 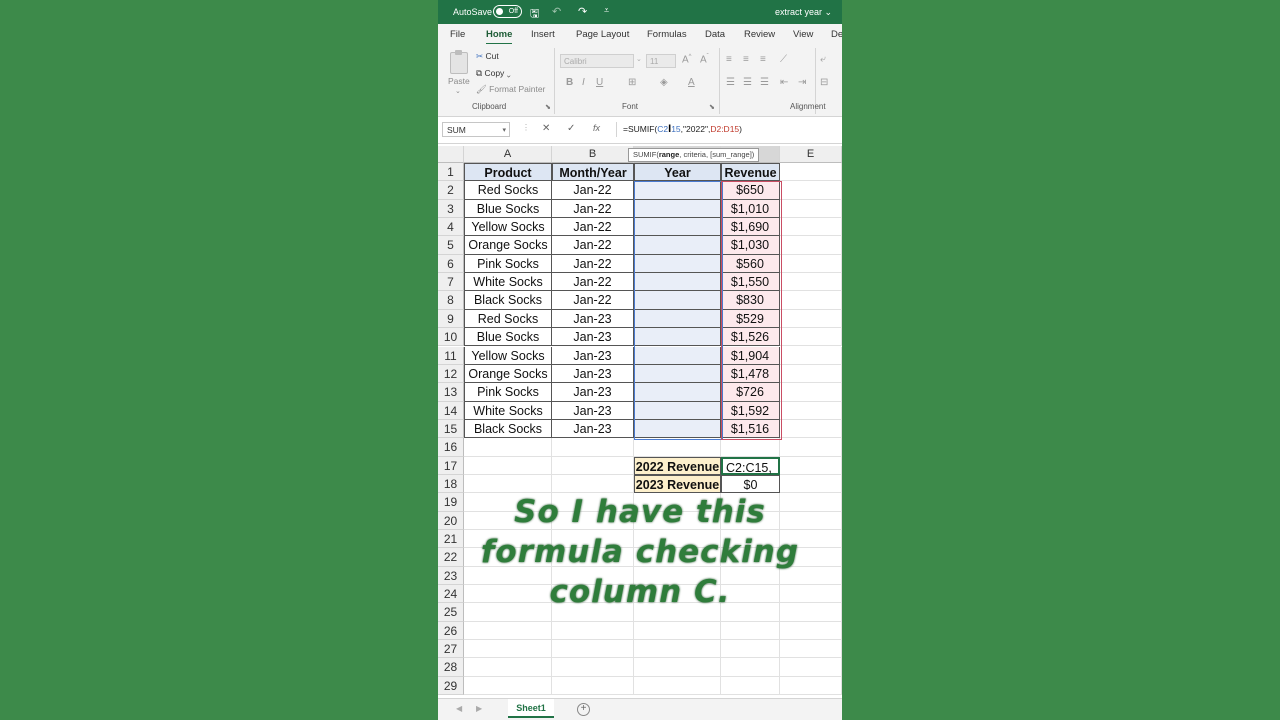 I want to click on add-sheet-icon: +, so click(x=583, y=709).